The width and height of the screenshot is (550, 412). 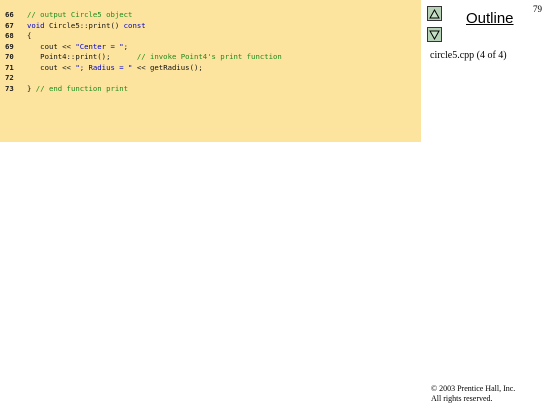 What do you see at coordinates (86, 25) in the screenshot?
I see `code-token: Circle5::print()` at bounding box center [86, 25].